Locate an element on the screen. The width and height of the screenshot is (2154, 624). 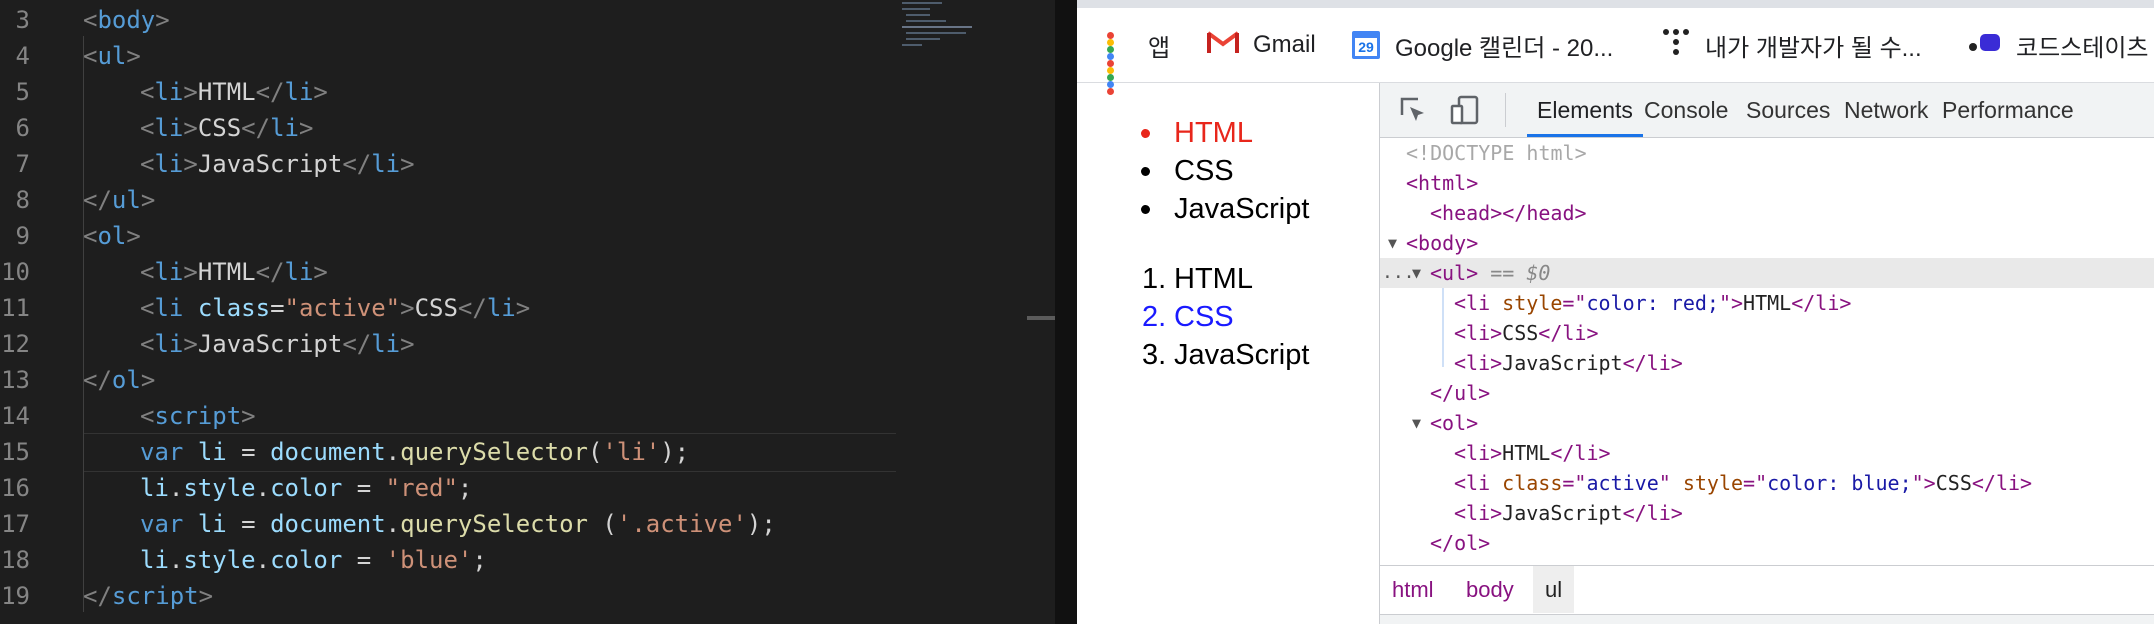
code-line: 10 <li>HTML</li> is located at coordinates (520, 272).